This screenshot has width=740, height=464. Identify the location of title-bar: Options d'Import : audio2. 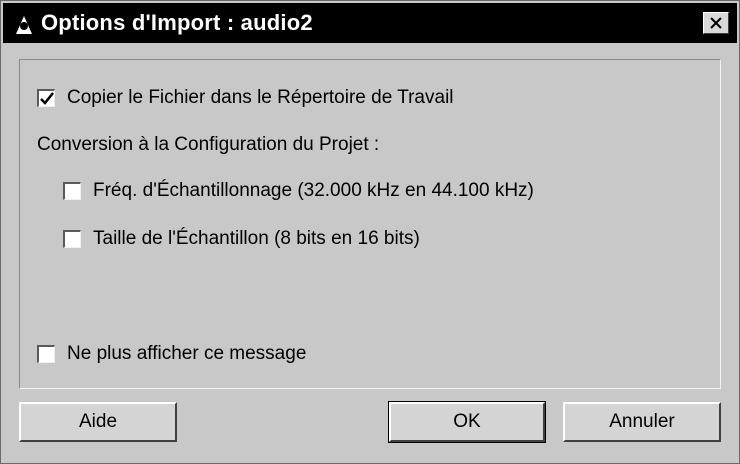
(370, 23).